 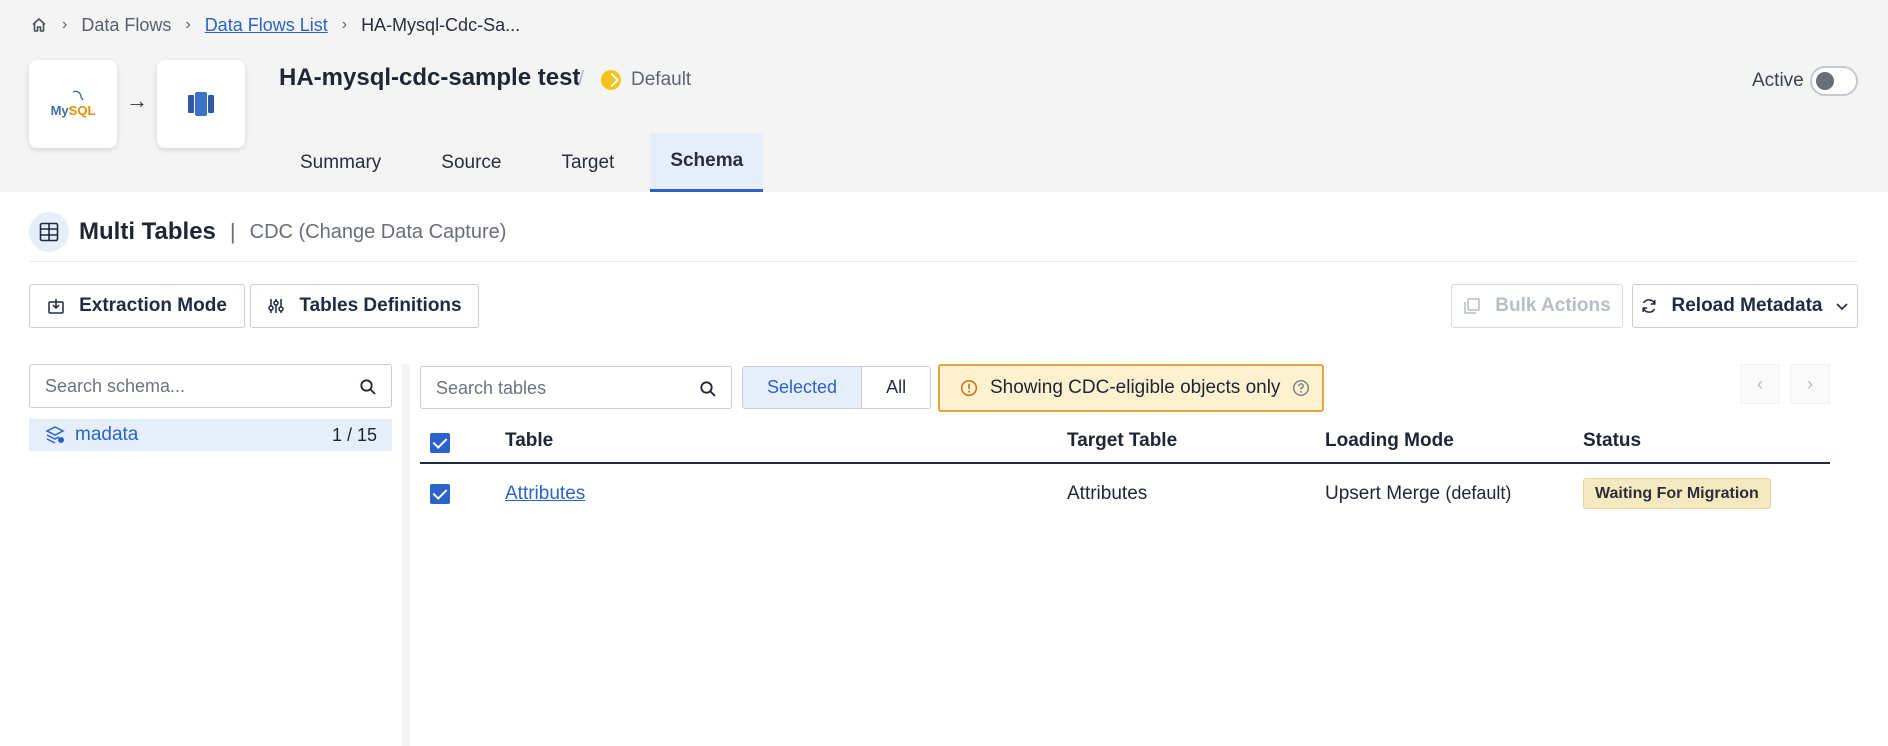 I want to click on environment-badge: Default, so click(x=646, y=80).